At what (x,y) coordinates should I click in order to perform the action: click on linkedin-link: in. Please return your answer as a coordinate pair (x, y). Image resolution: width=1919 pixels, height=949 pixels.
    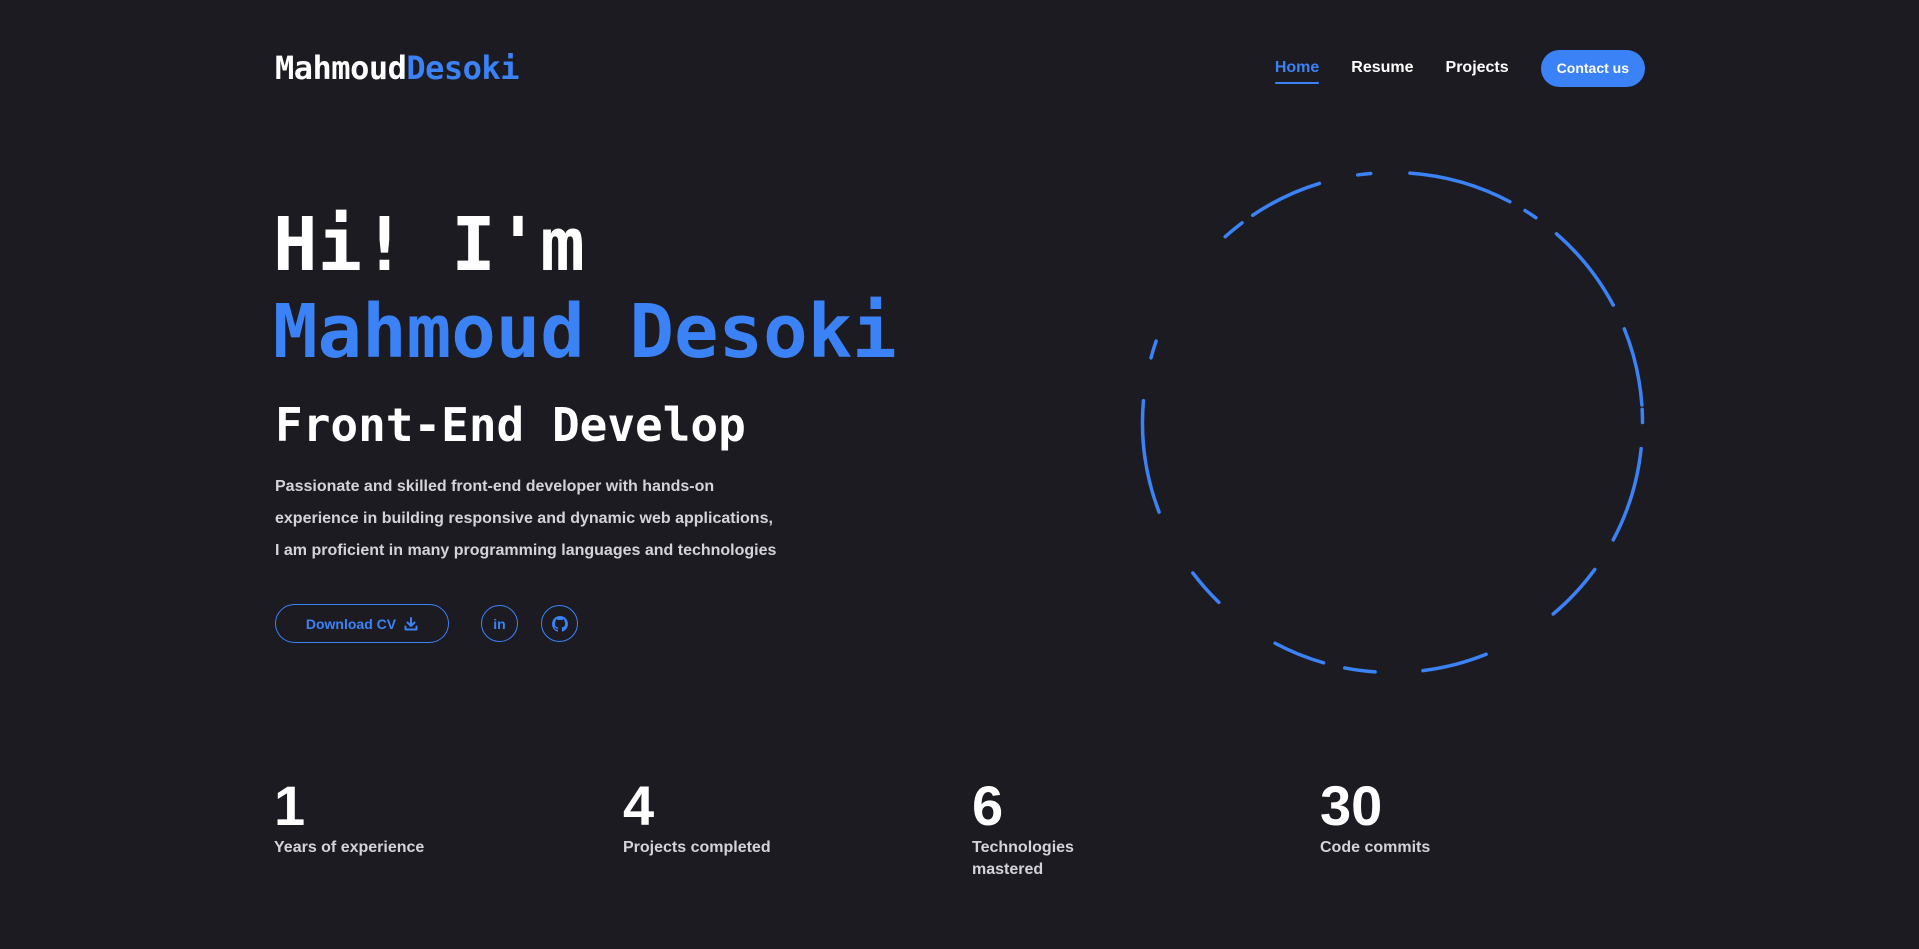
    Looking at the image, I should click on (499, 623).